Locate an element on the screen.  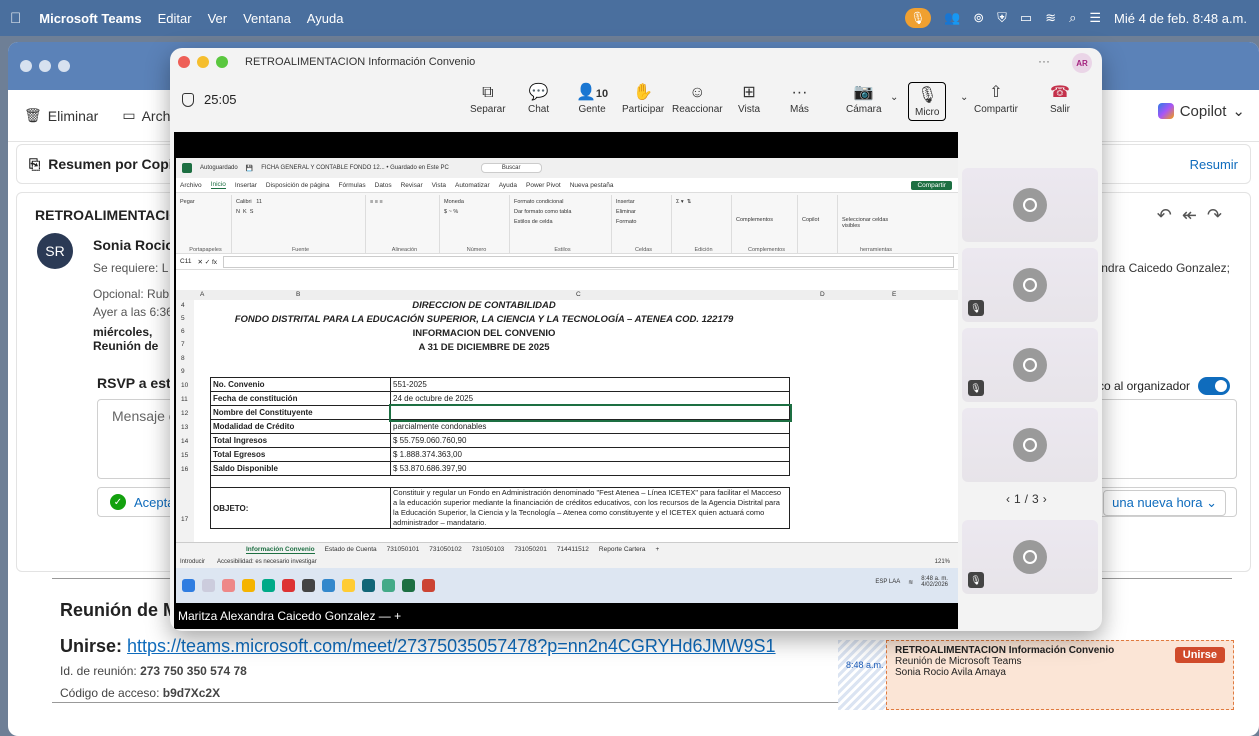
copilot-button: Copilot ⌄ is located at coordinates (1201, 111).